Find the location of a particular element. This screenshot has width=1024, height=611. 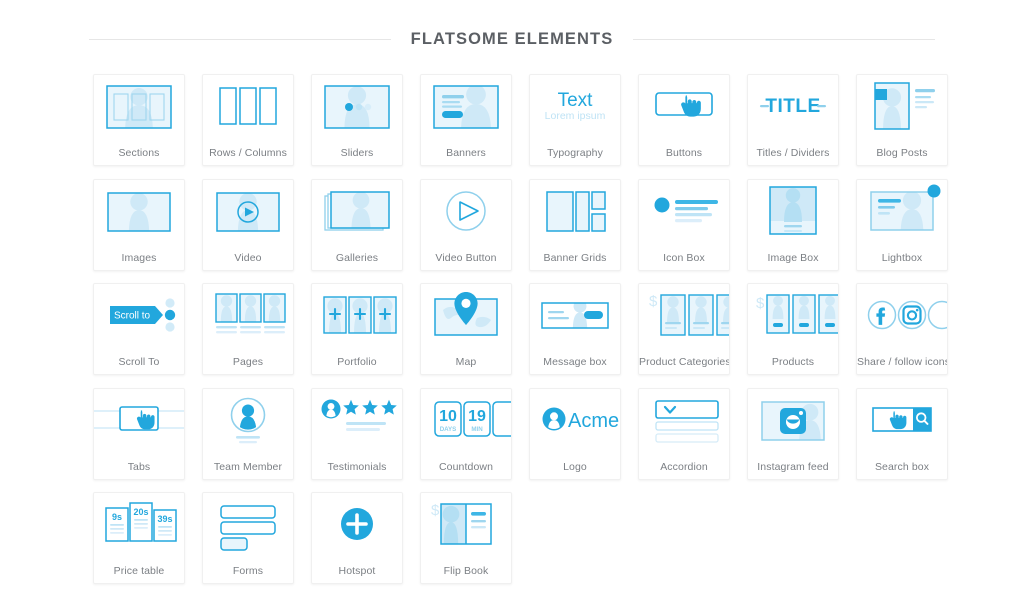

tile-product-categories: $ Product Categories is located at coordinates (684, 329).